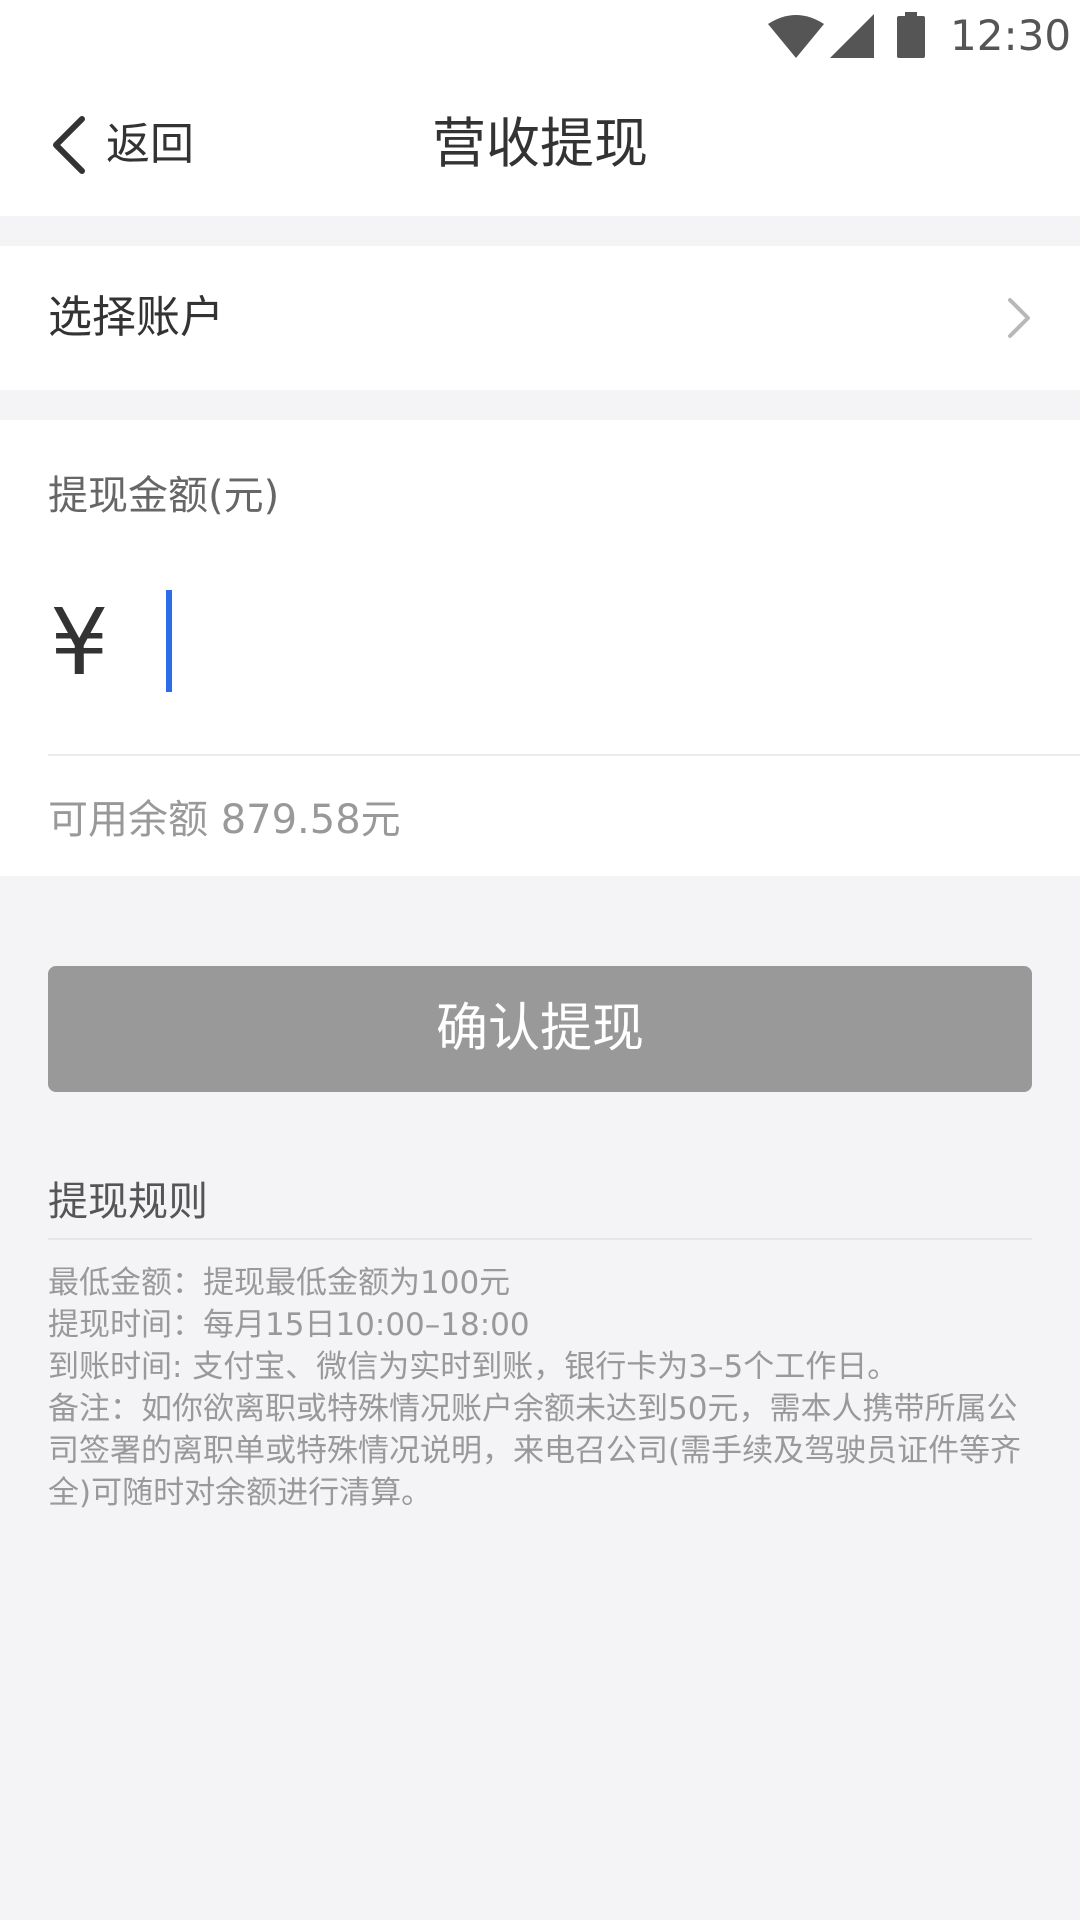 Image resolution: width=1080 pixels, height=1920 pixels. I want to click on navigation-bar: 返回 营收提现, so click(540, 144).